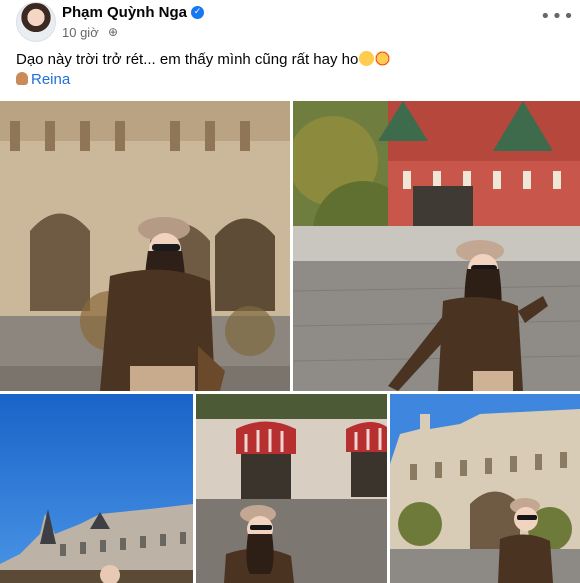 The image size is (580, 583). Describe the element at coordinates (367, 58) in the screenshot. I see `winking-face-emoji-icon` at that location.